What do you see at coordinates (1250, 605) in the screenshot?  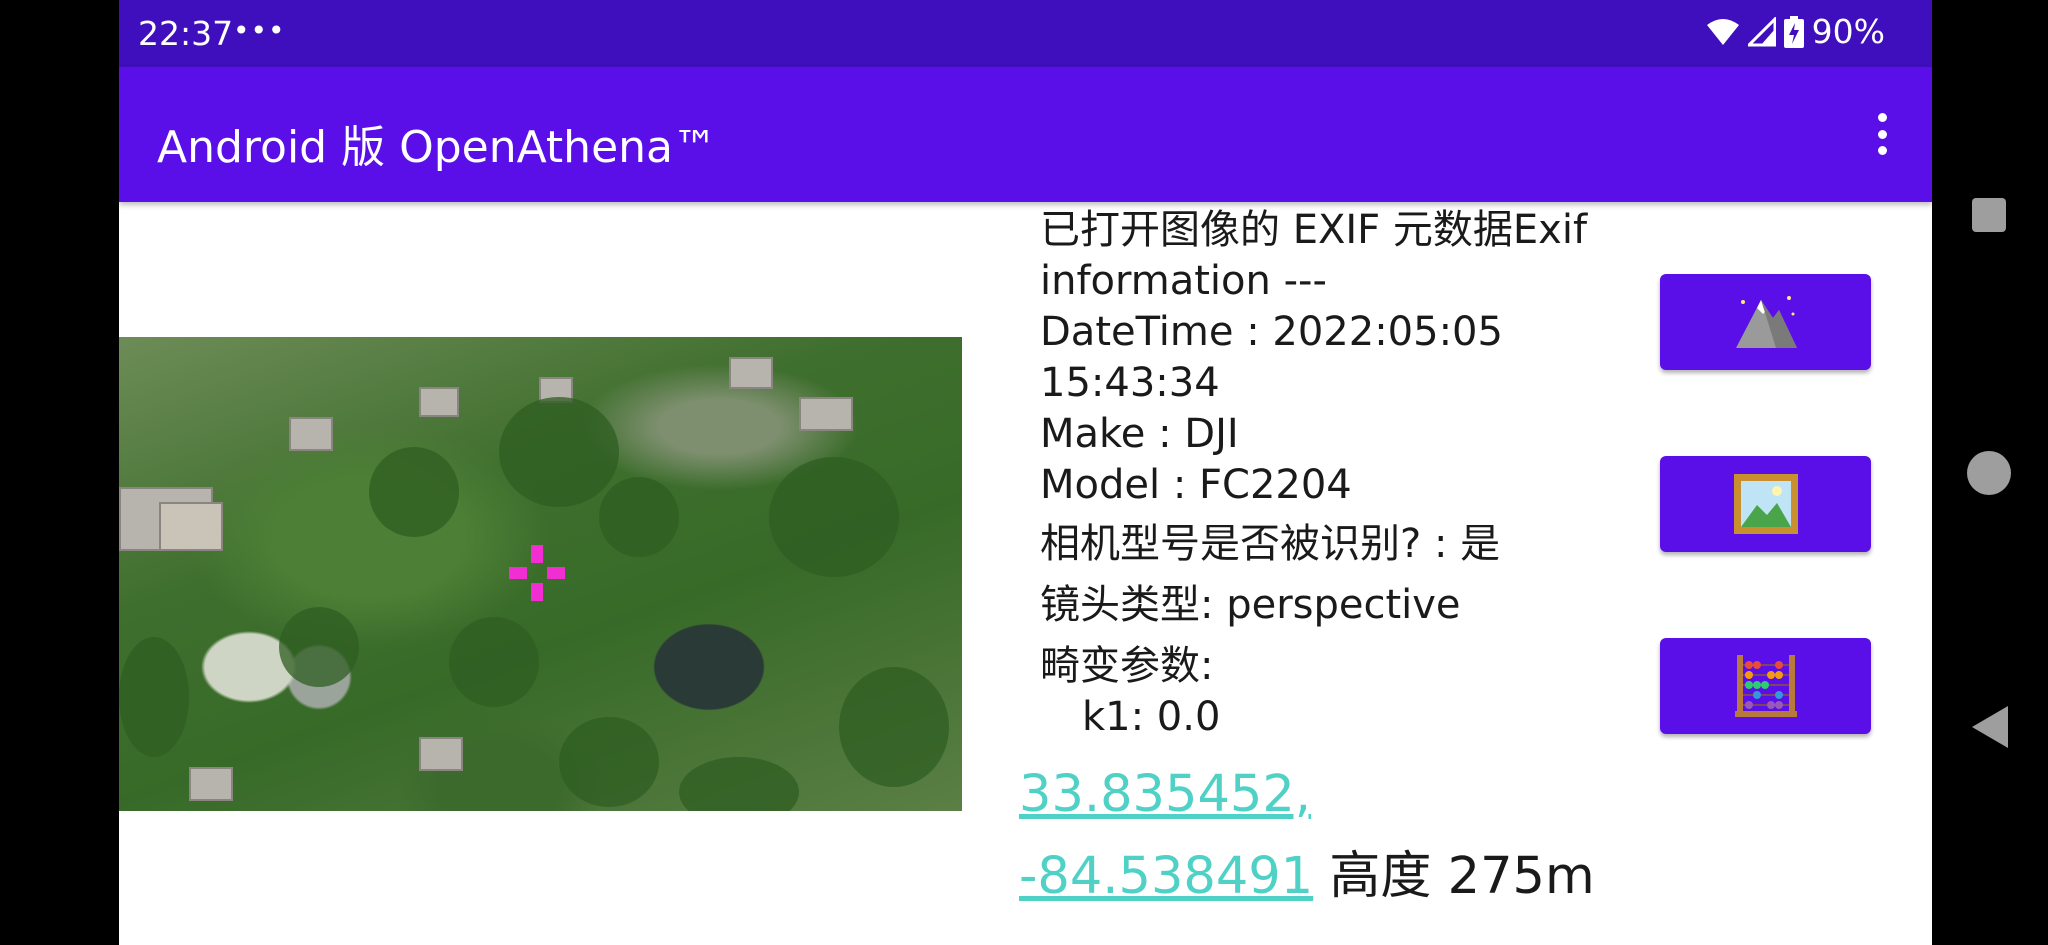 I see `lens-type: 镜头类型: perspective` at bounding box center [1250, 605].